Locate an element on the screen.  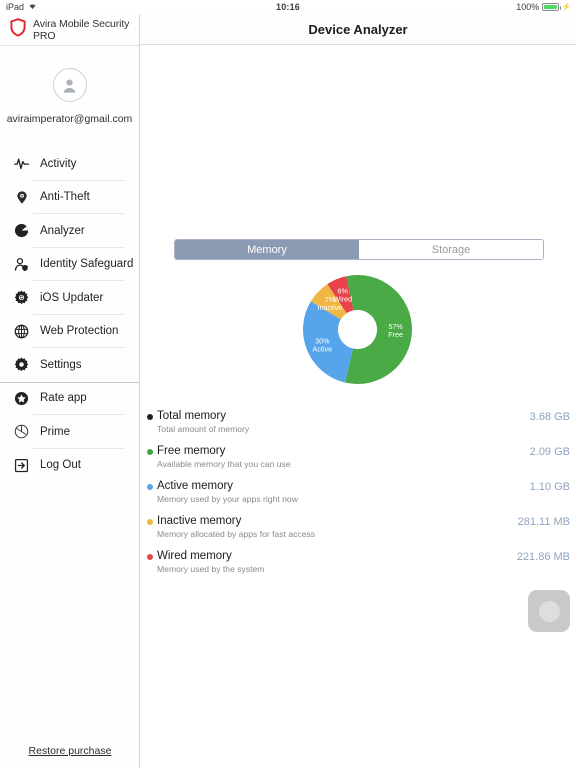
sidebar-item-ios-updater: iOS Updater is located at coordinates (69, 298).